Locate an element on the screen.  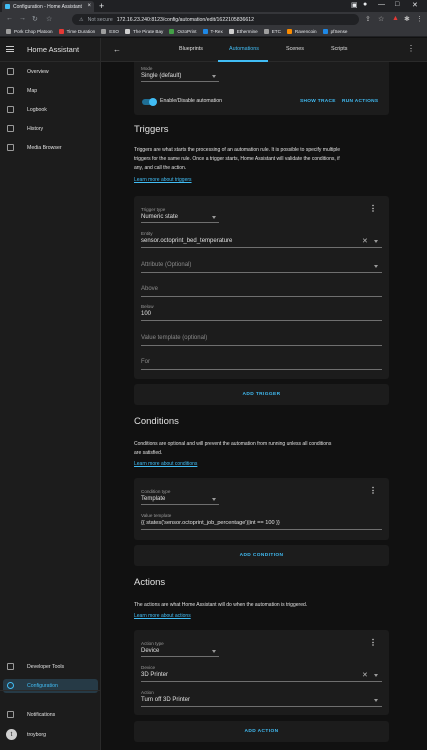
maximize-icon: □ is located at coordinates (397, 4).